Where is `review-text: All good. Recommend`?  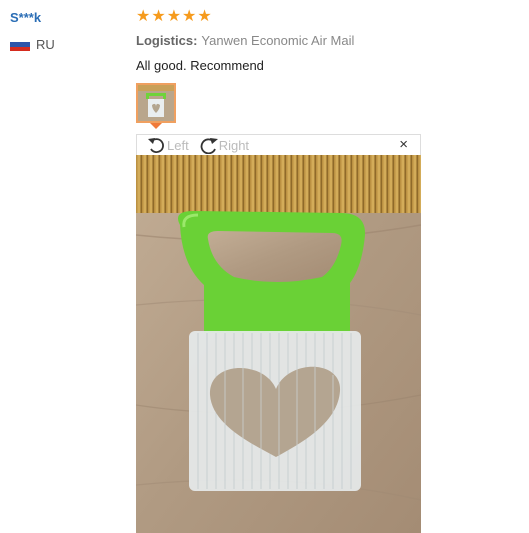
review-text: All good. Recommend is located at coordinates (200, 65).